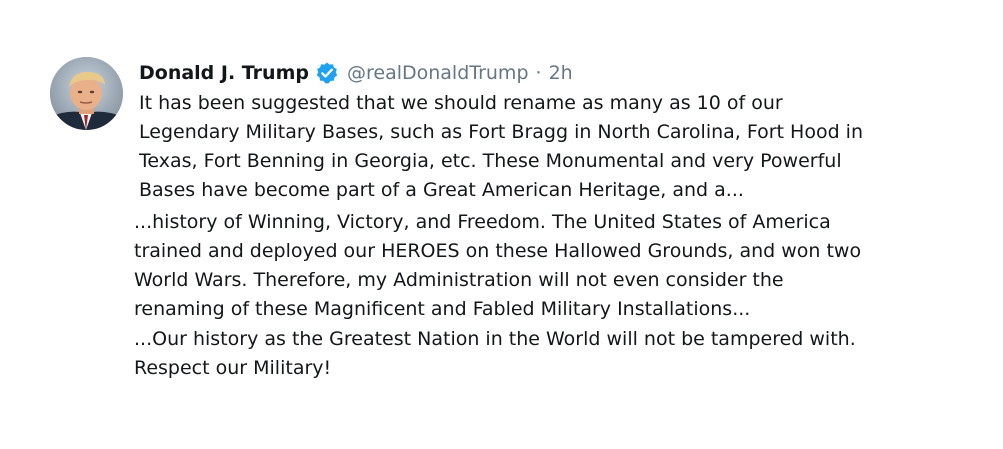 Image resolution: width=1003 pixels, height=449 pixels. I want to click on tweet-header: Donald J. Trump @realDonaldTrump · 2h, so click(356, 73).